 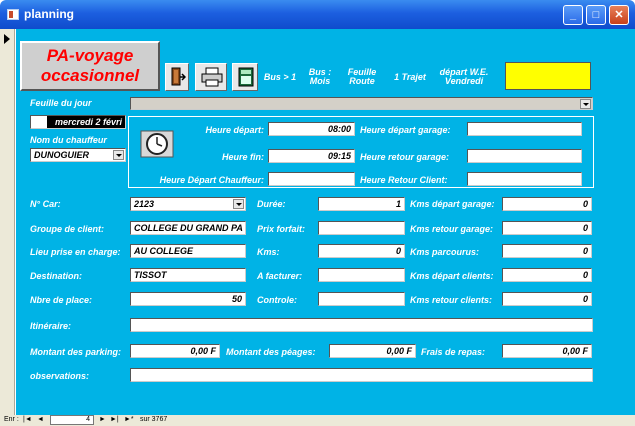 I want to click on nbre-place-label: Nbre de place:, so click(x=61, y=300).